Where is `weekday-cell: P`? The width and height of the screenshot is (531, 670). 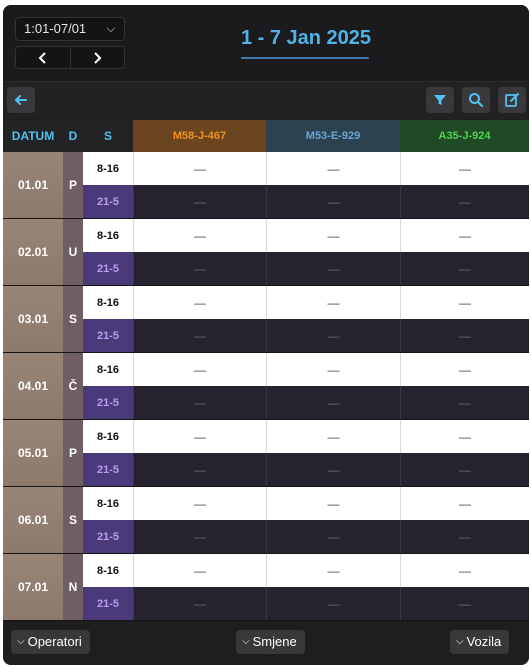
weekday-cell: P is located at coordinates (73, 453).